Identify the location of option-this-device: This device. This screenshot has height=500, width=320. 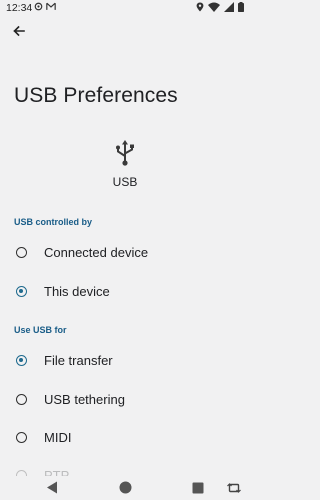
(125, 292).